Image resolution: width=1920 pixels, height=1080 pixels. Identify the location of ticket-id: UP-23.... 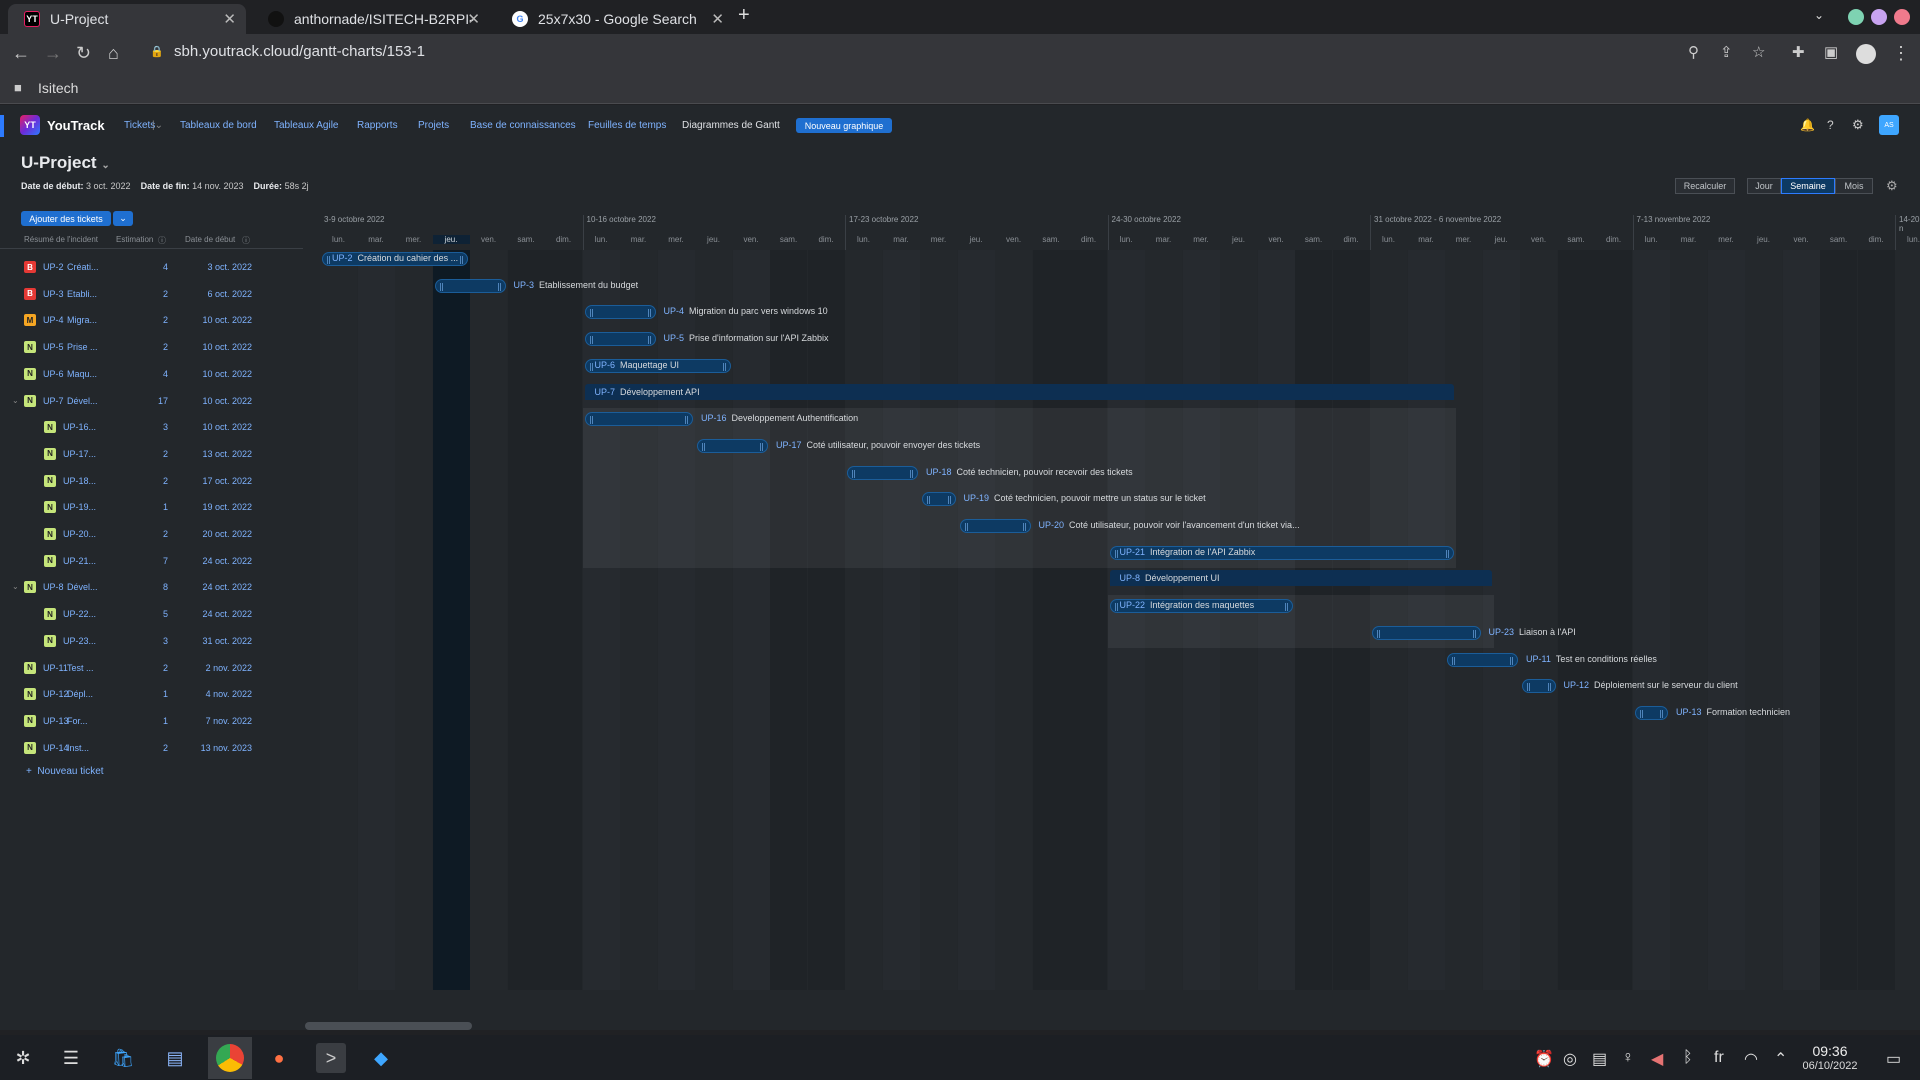
(79, 641).